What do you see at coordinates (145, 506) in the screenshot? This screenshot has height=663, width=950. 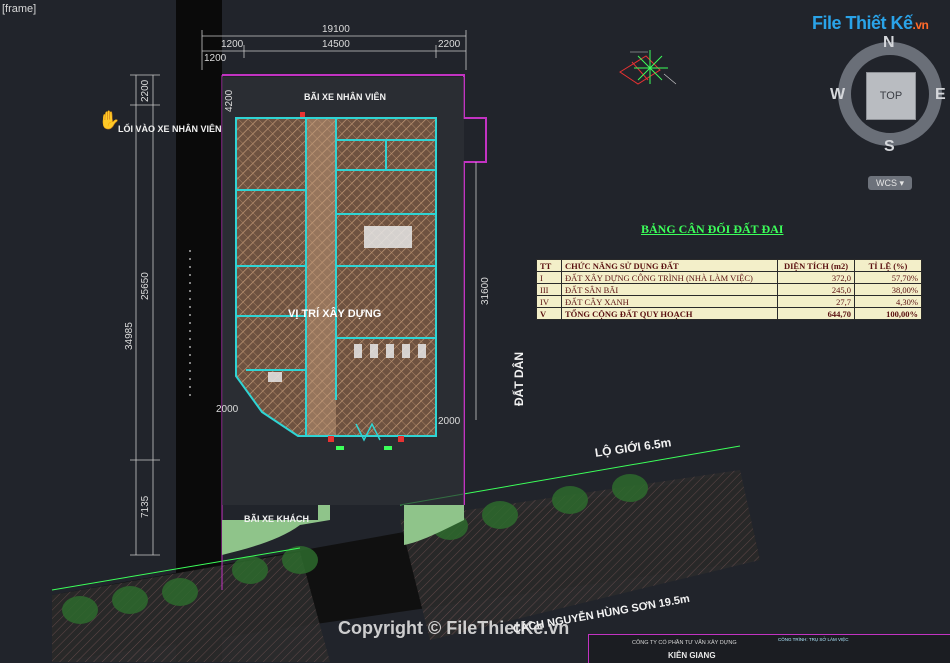 I see `dim-left-d: 7135` at bounding box center [145, 506].